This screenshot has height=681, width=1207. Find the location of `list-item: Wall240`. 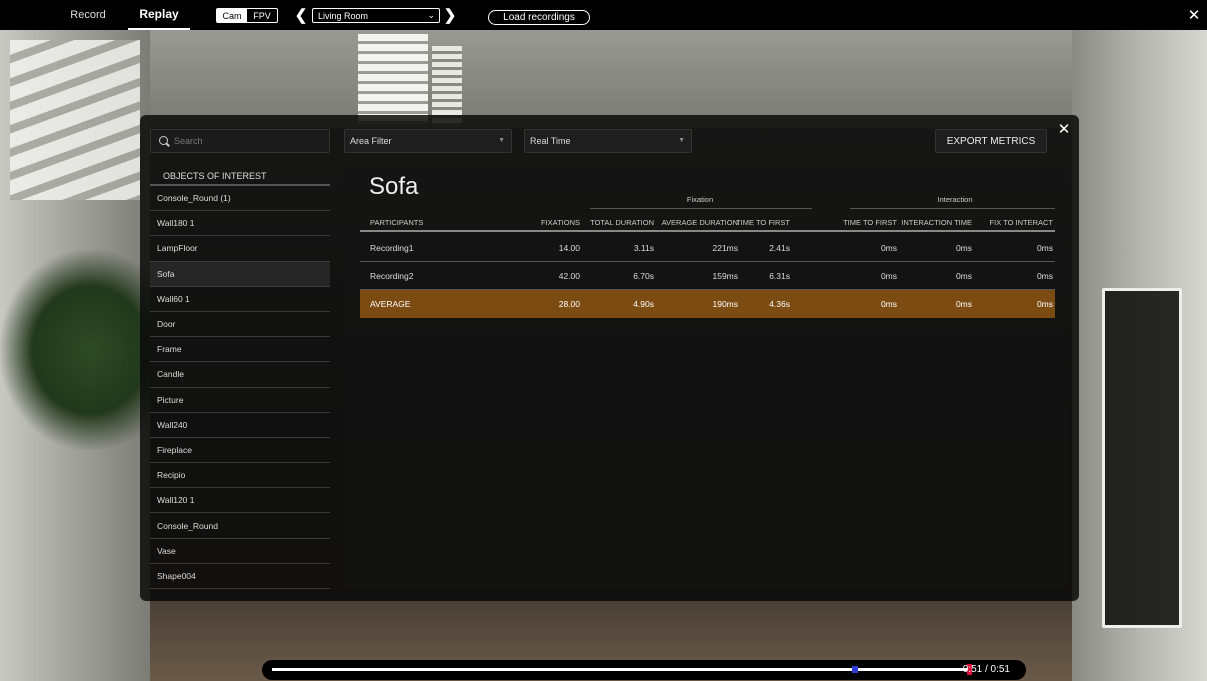

list-item: Wall240 is located at coordinates (240, 425).